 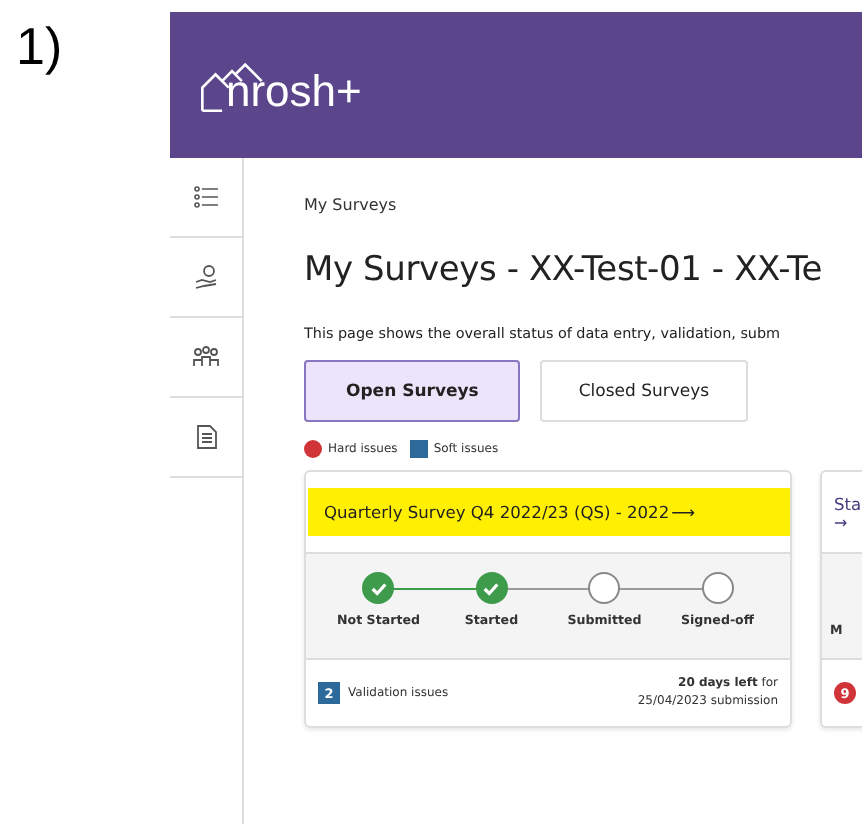 I want to click on list-icon, so click(x=206, y=197).